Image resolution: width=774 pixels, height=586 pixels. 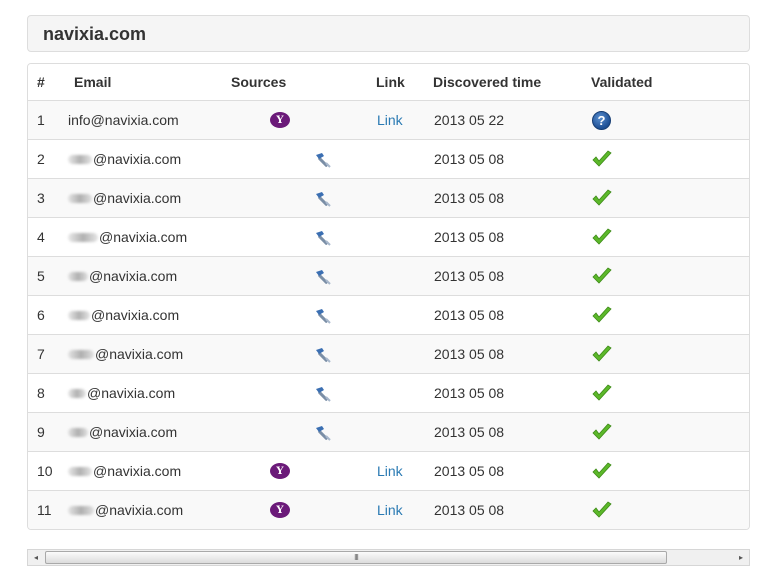 What do you see at coordinates (388, 315) in the screenshot?
I see `table-row: 6 @navixia.com 2013 05 08` at bounding box center [388, 315].